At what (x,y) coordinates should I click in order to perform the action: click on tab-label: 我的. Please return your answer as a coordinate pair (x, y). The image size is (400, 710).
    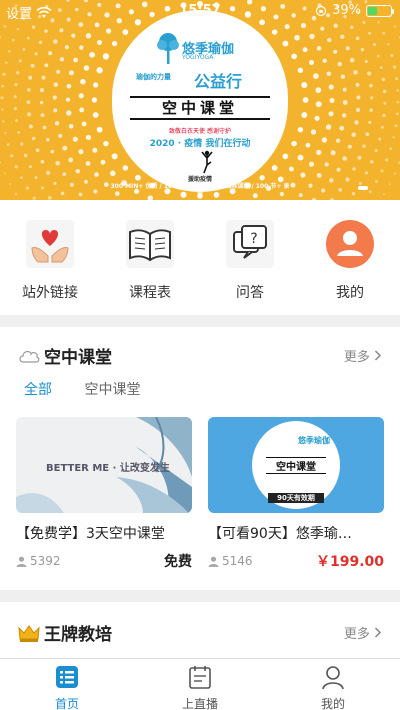
    Looking at the image, I should click on (332, 703).